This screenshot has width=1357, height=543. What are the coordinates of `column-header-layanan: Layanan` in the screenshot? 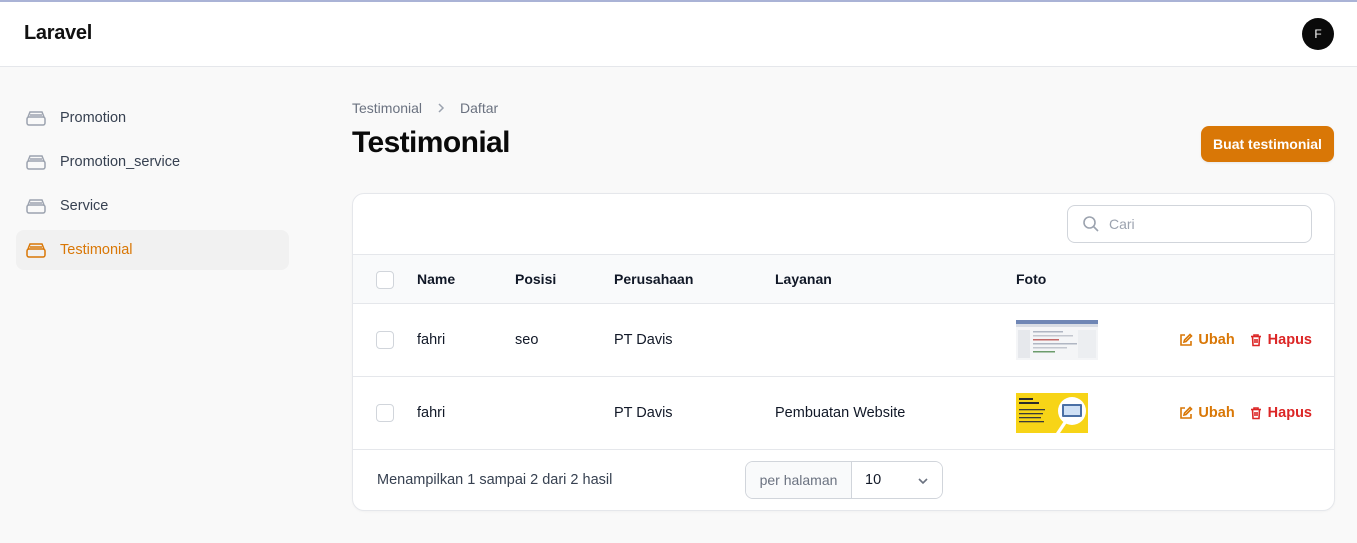 It's located at (803, 279).